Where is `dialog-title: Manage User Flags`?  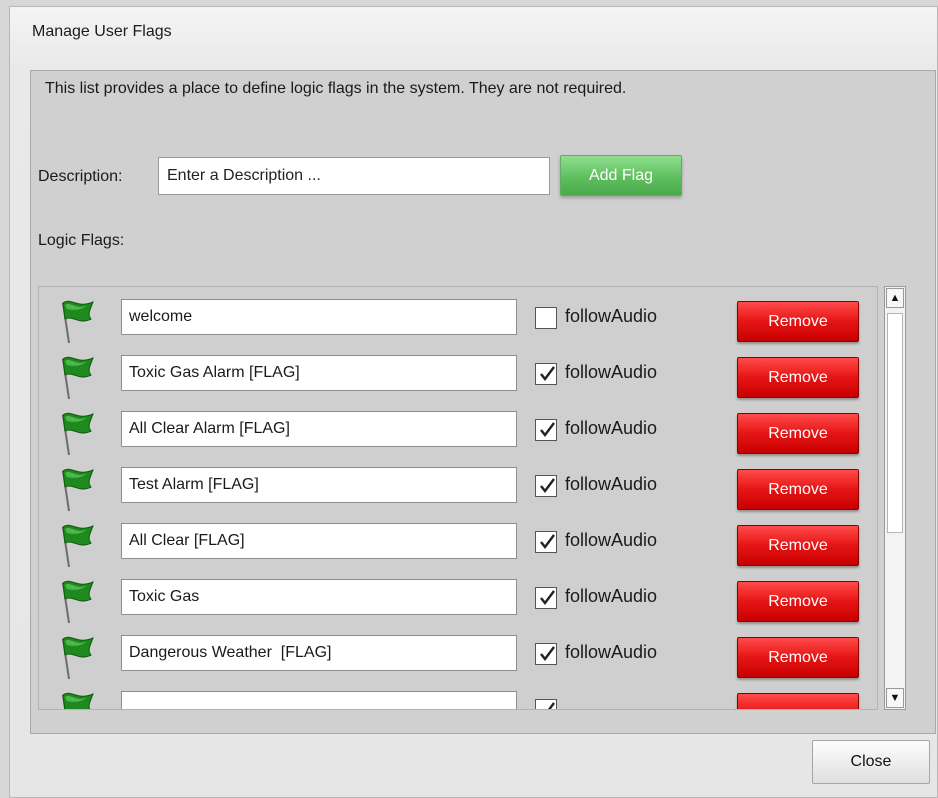
dialog-title: Manage User Flags is located at coordinates (102, 31).